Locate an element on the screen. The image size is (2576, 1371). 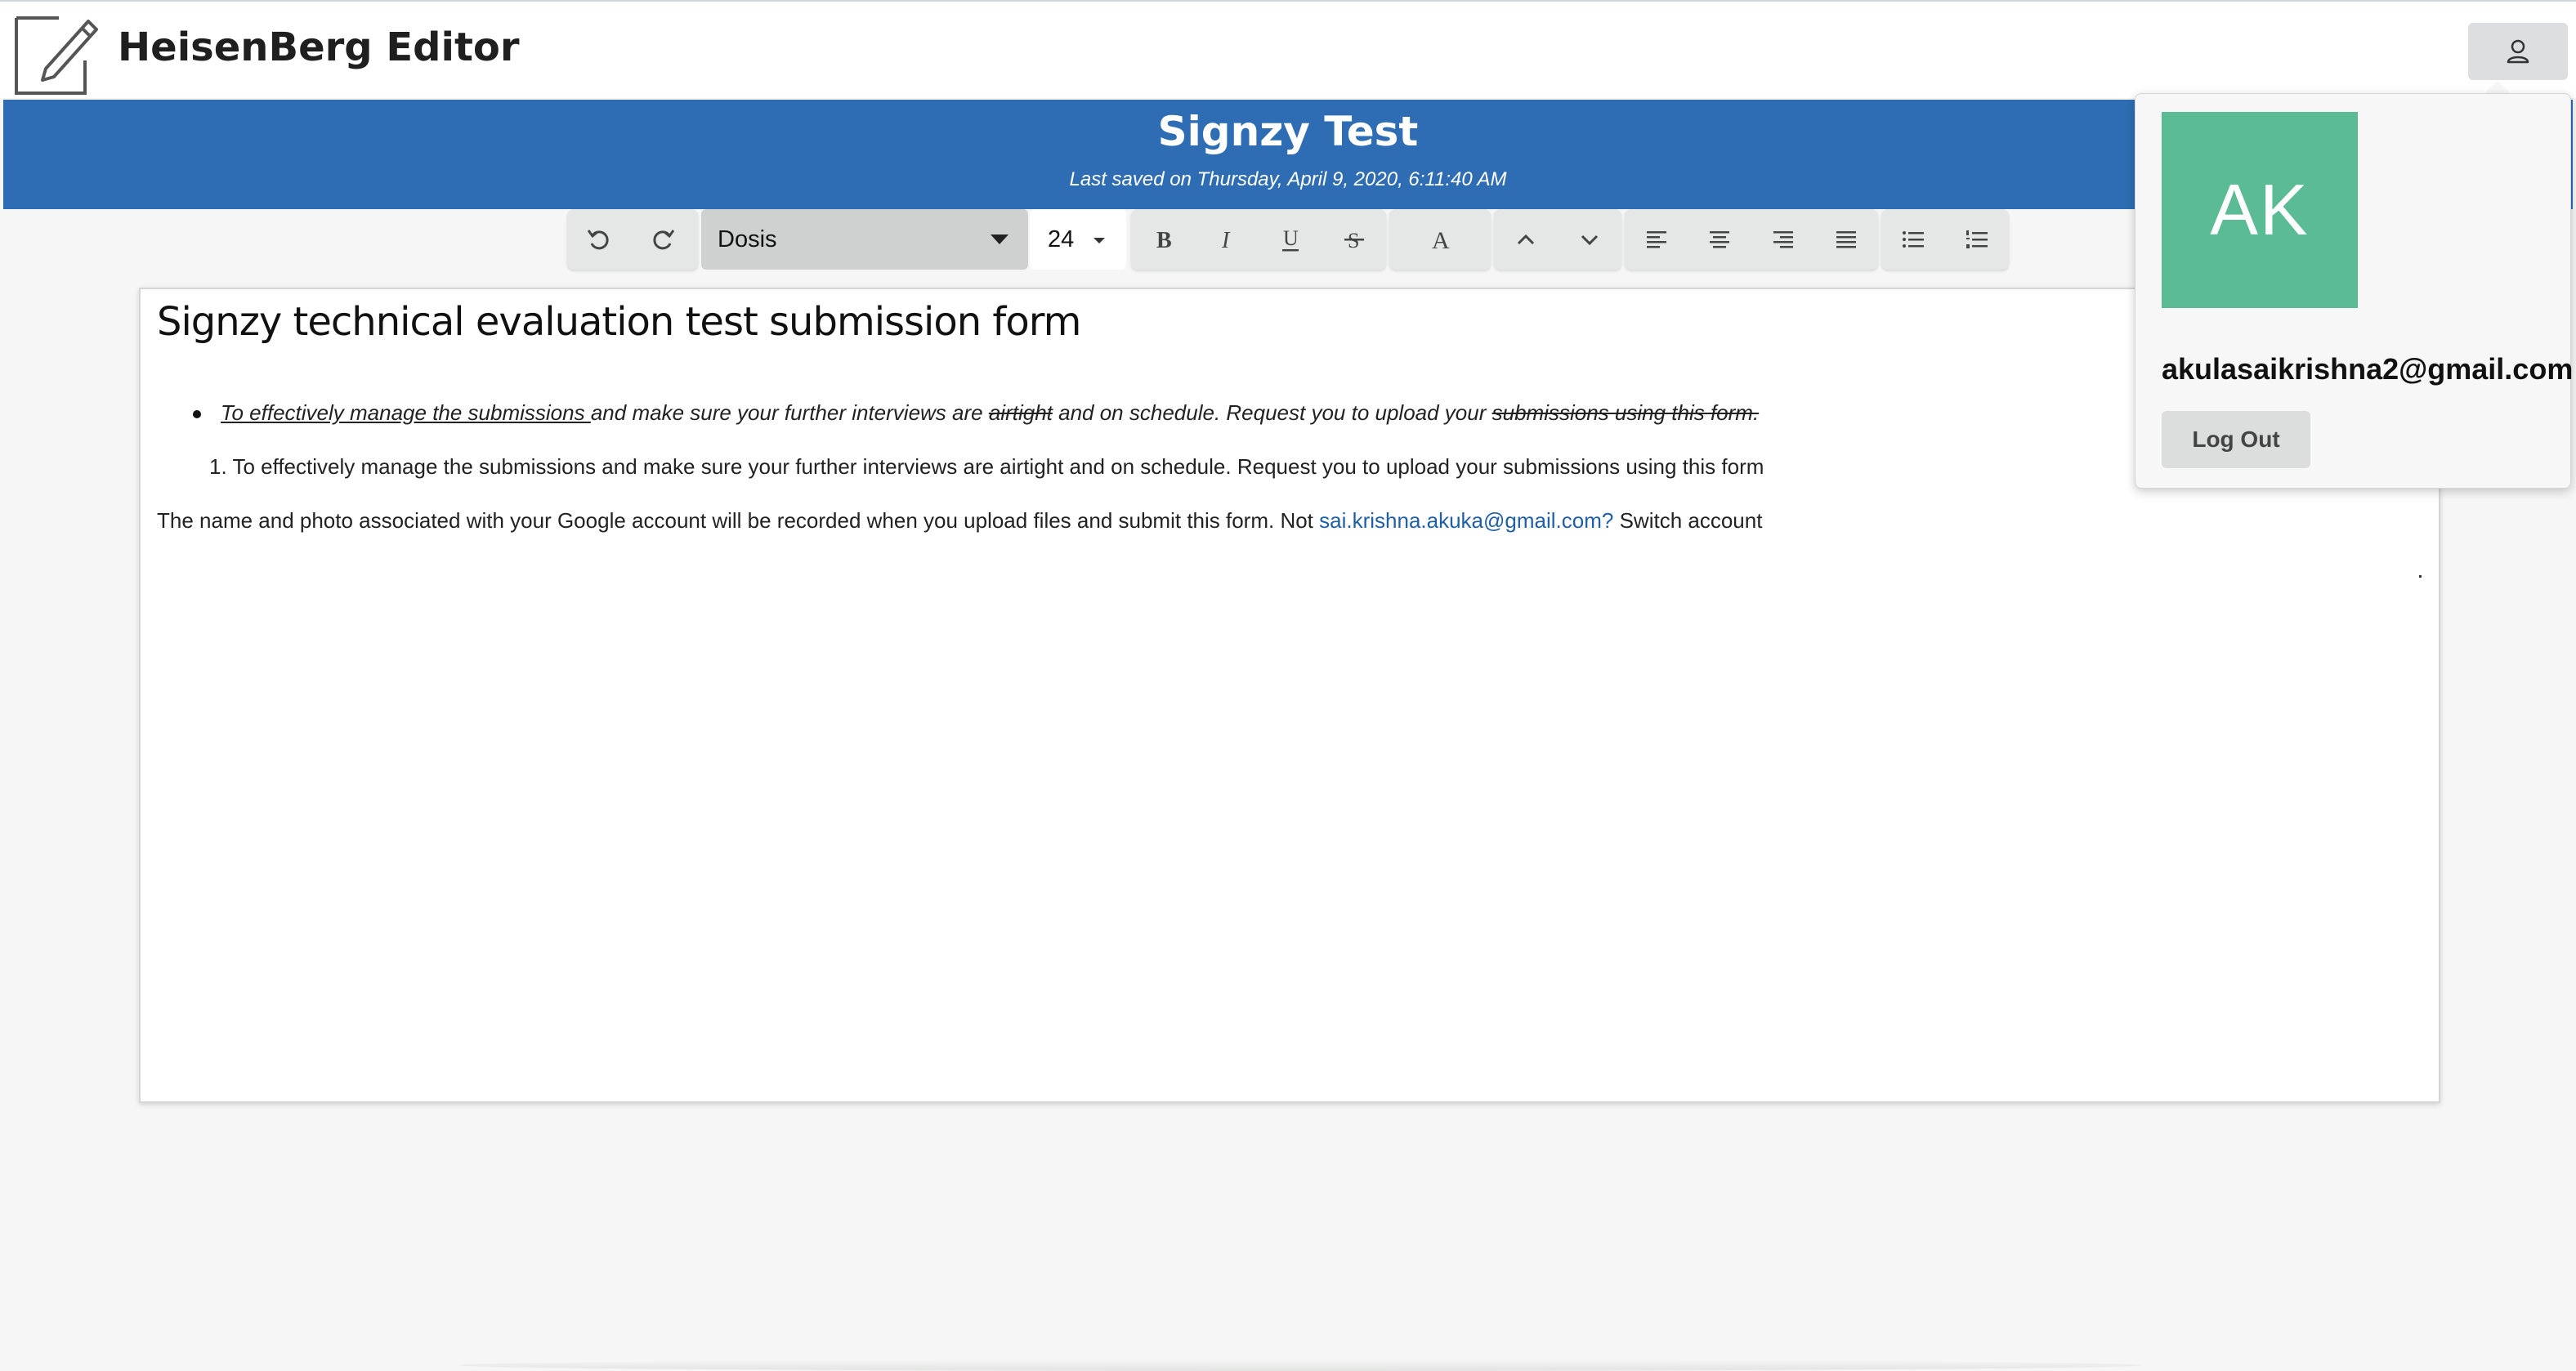
strikethrough-button: S is located at coordinates (1354, 239).